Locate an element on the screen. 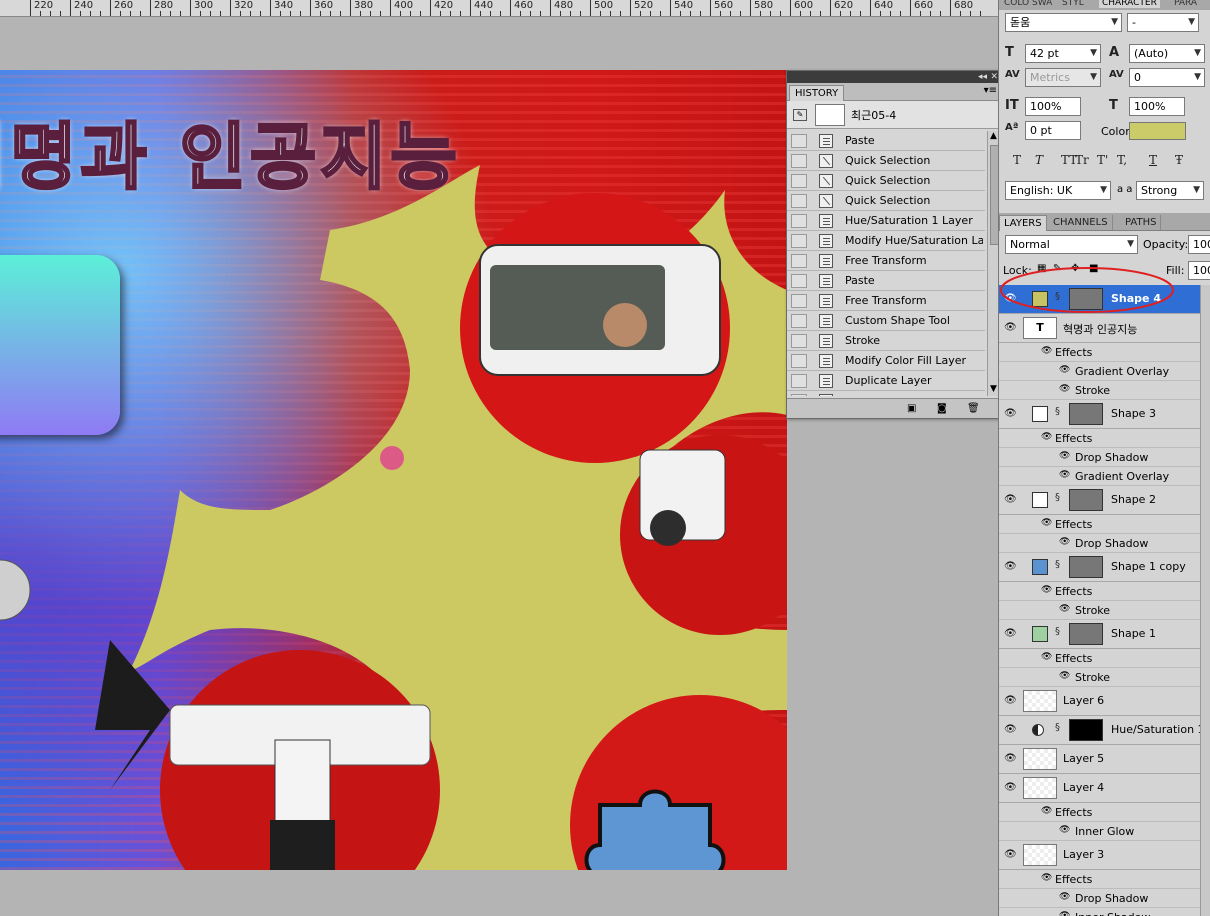 The image size is (1210, 916). tab-channels: CHANNELS is located at coordinates (1081, 223).